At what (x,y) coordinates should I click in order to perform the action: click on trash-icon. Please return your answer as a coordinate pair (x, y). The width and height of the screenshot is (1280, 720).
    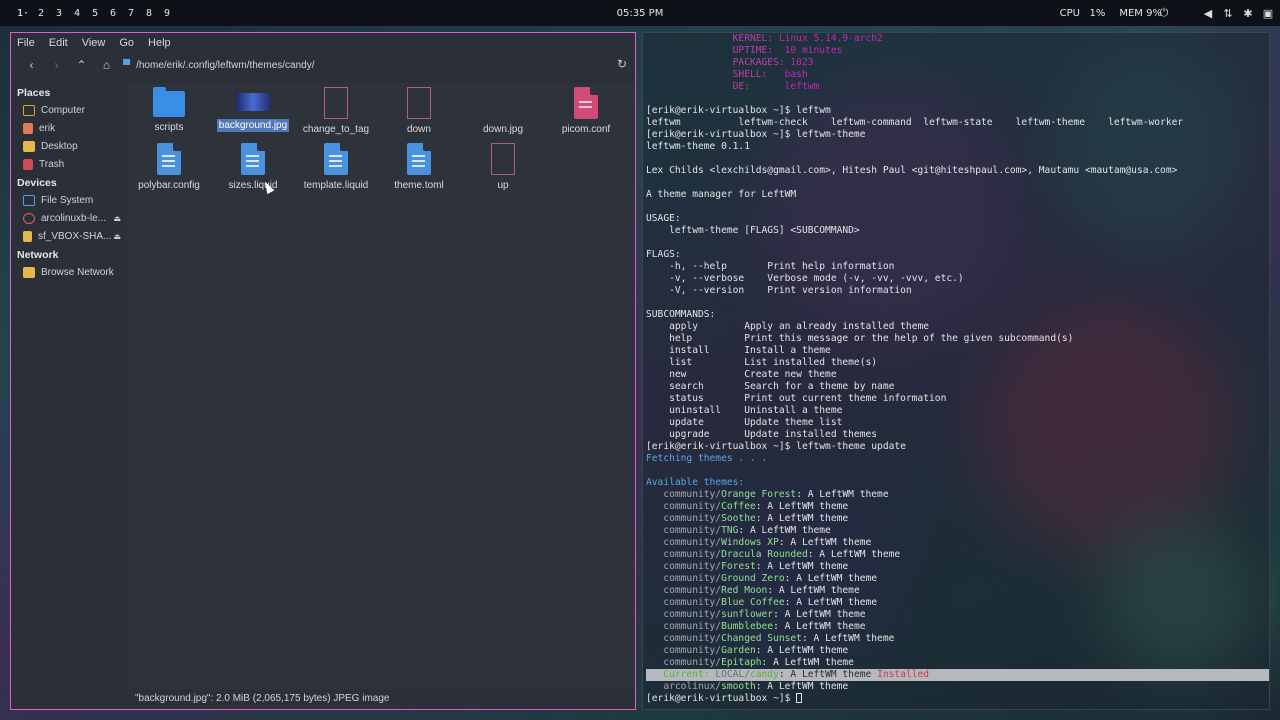
    Looking at the image, I should click on (28, 164).